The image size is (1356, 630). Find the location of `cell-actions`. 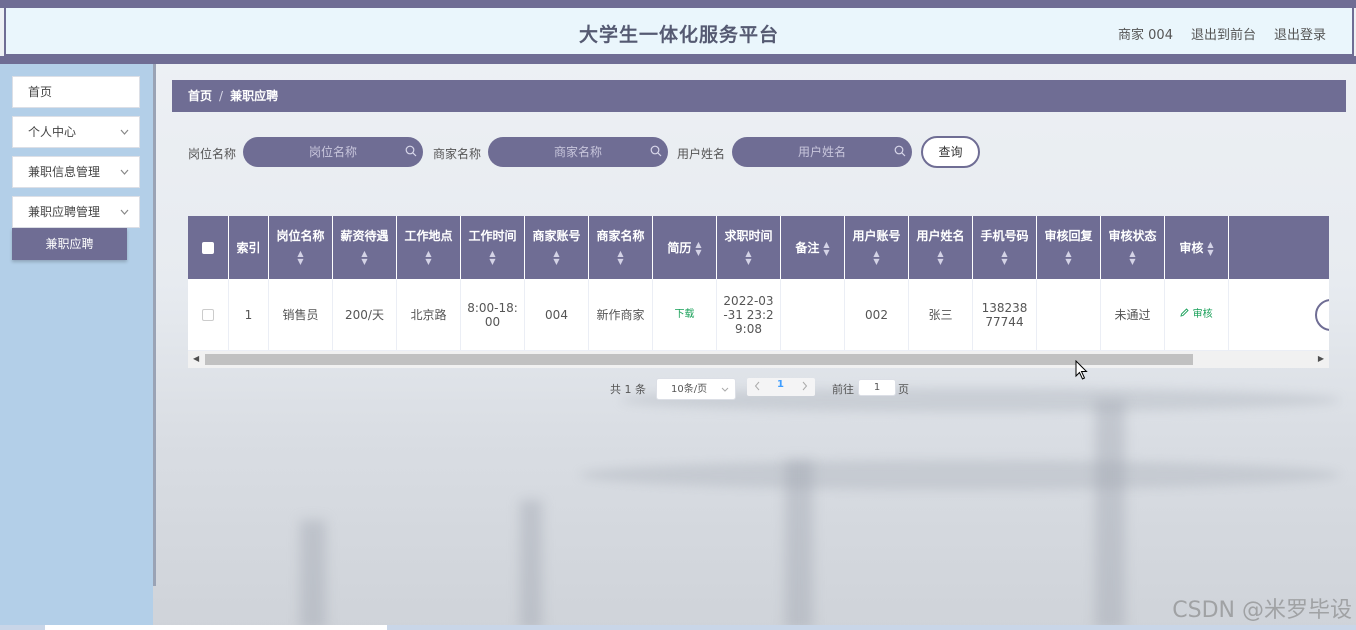

cell-actions is located at coordinates (1279, 315).